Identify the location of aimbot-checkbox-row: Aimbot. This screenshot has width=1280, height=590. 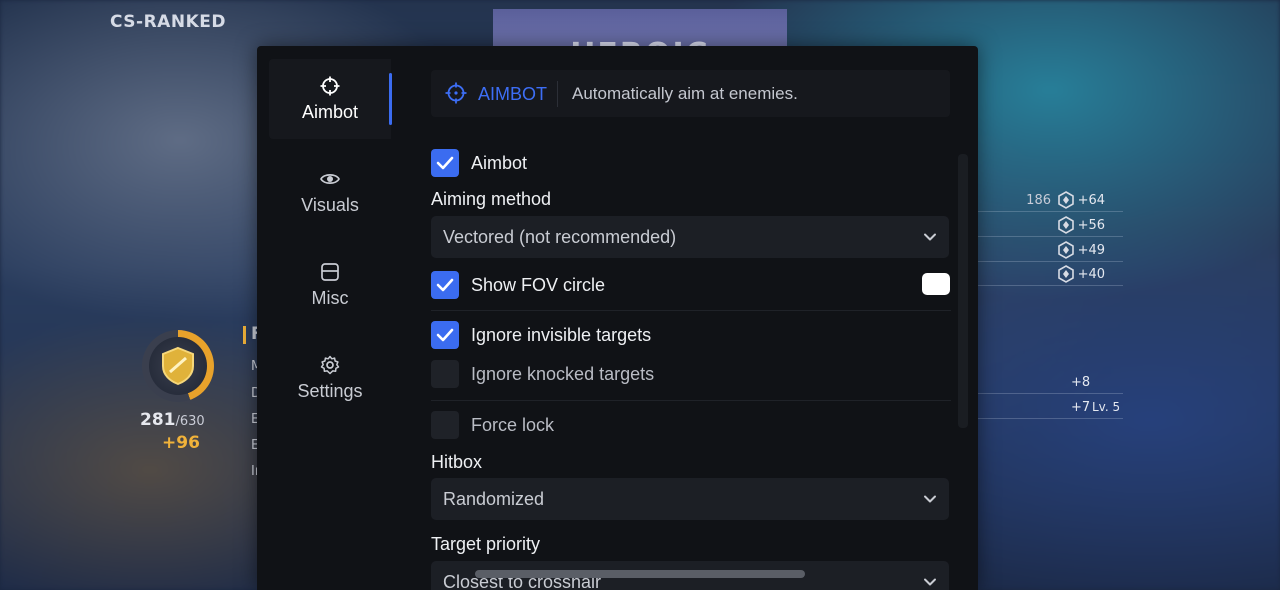
(691, 163).